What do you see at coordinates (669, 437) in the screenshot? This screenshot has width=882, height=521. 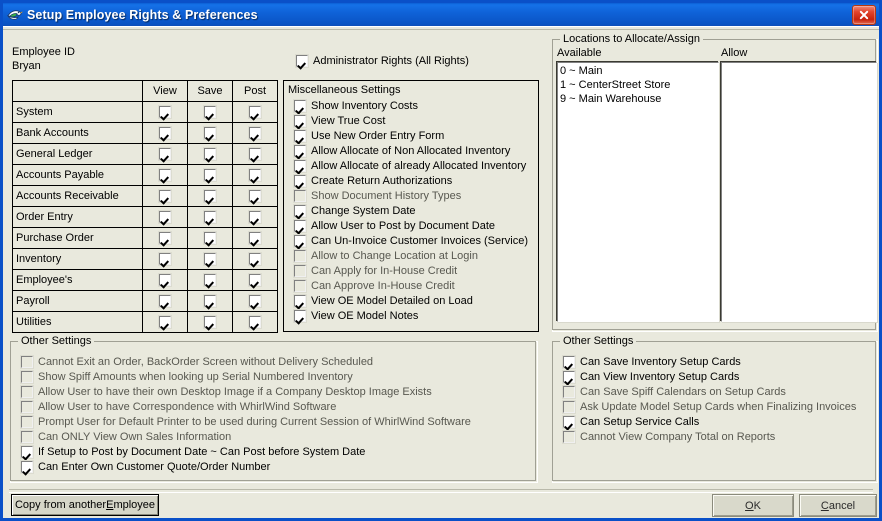 I see `other-right-item-cannot-view-company-total: Cannot View Company Total on Reports` at bounding box center [669, 437].